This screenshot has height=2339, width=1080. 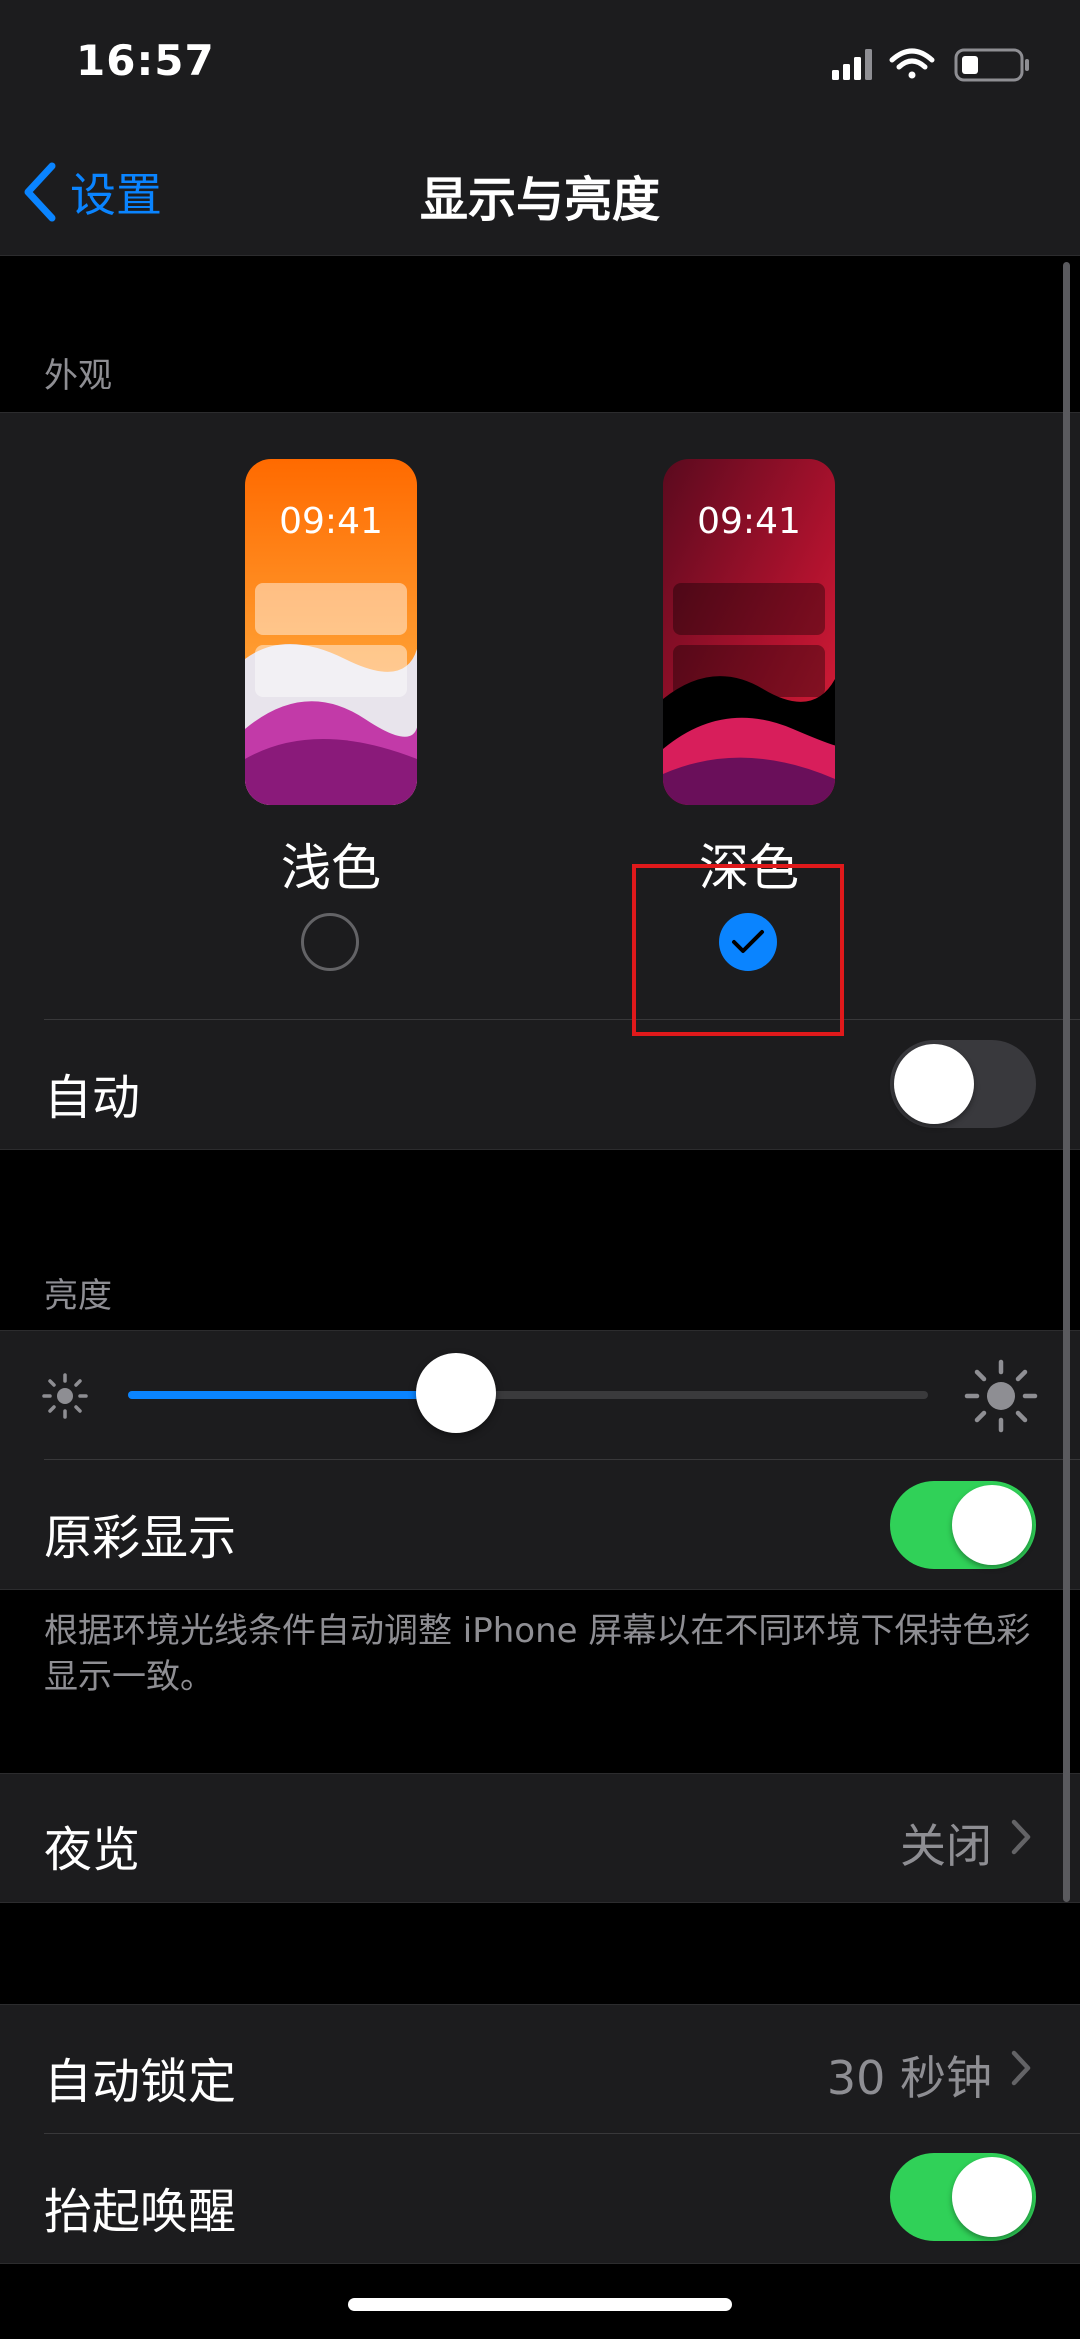 I want to click on brightness-low-icon, so click(x=65, y=1396).